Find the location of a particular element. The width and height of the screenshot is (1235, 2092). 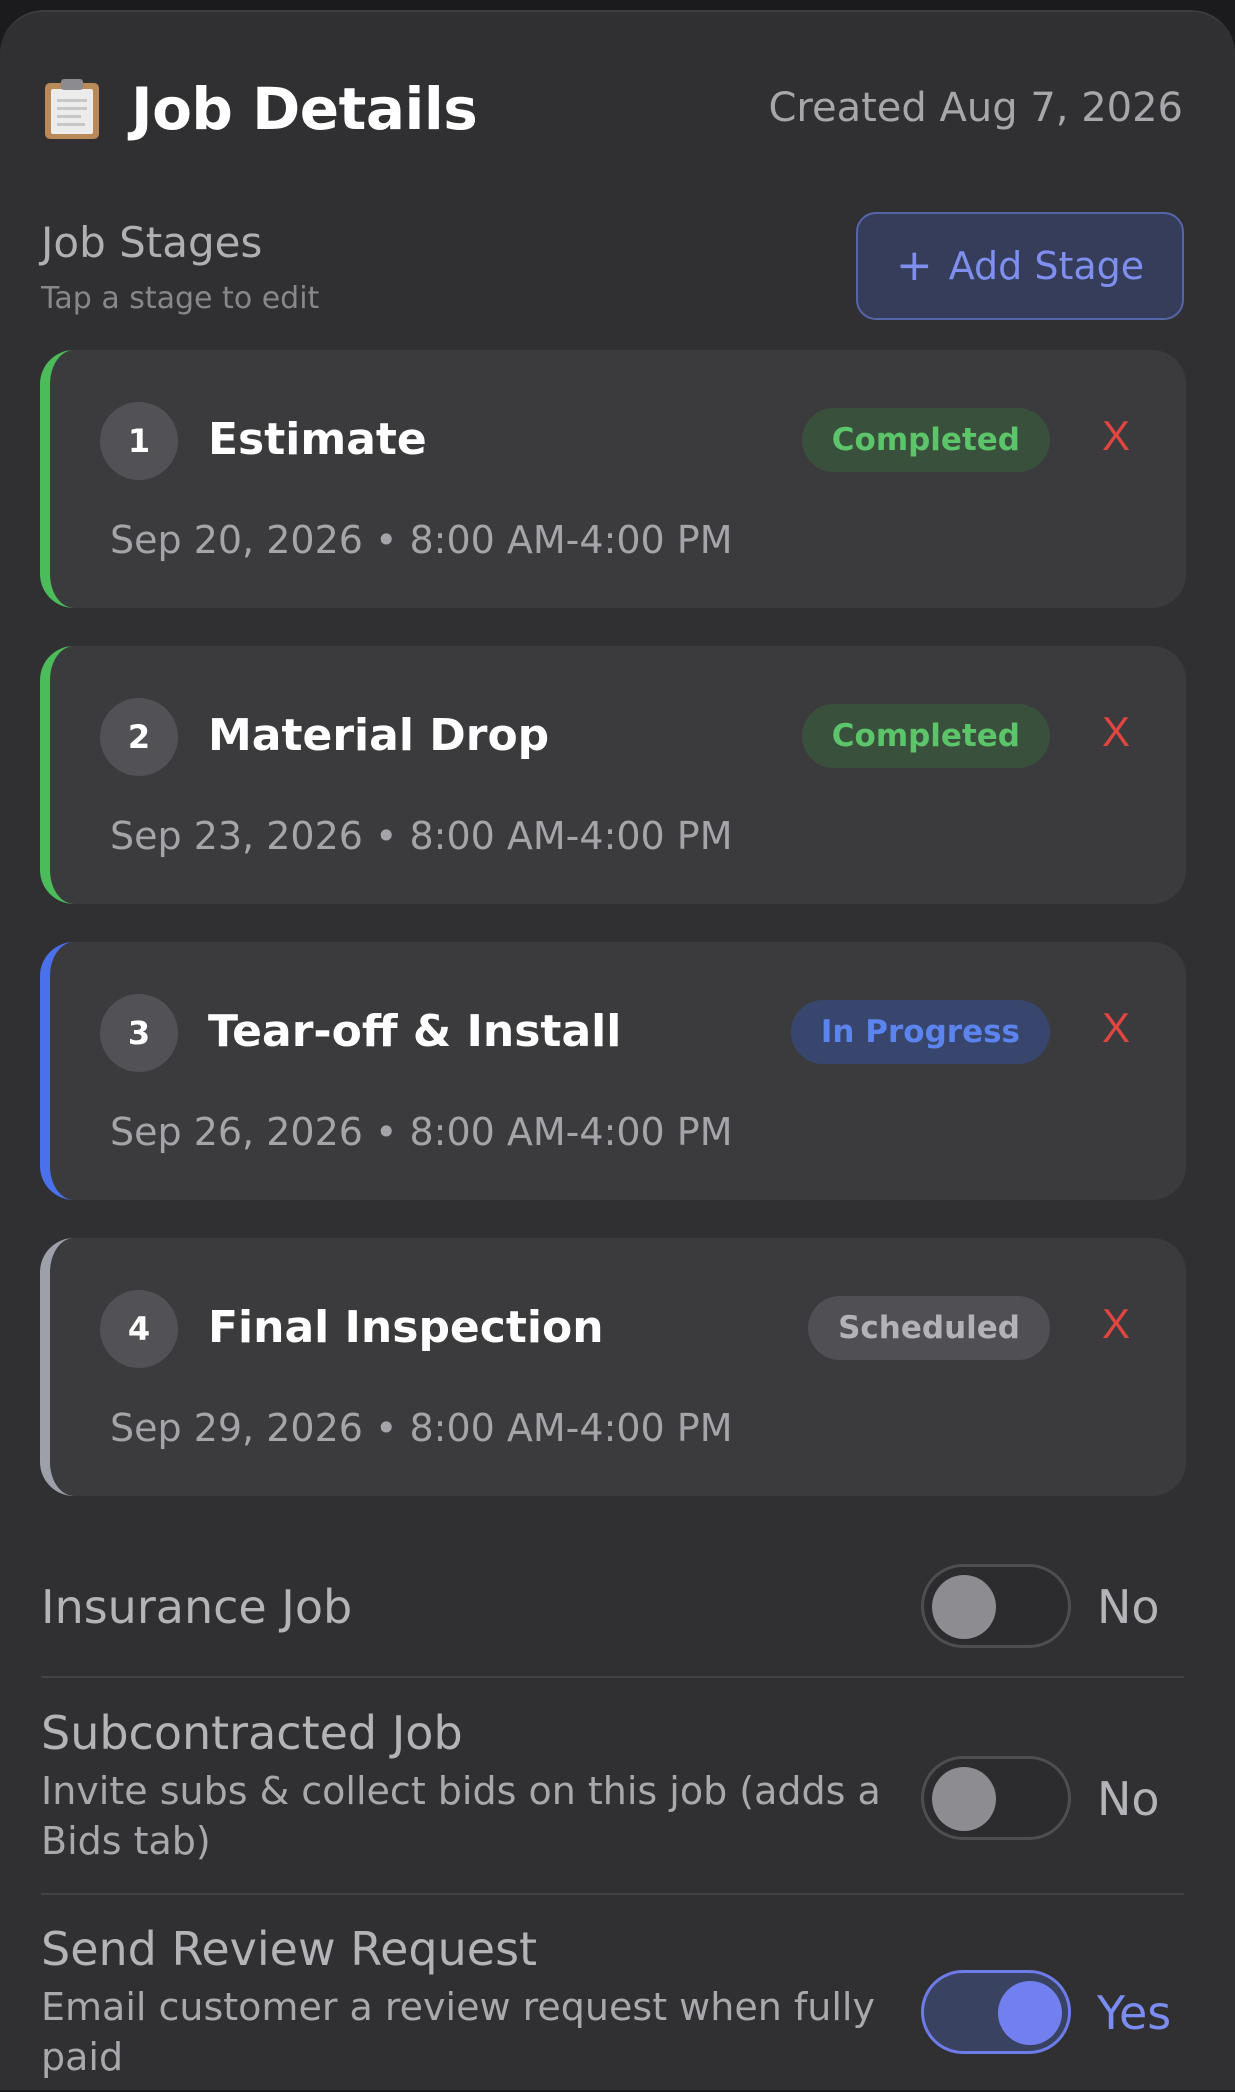

stage-name: Final Inspection is located at coordinates (406, 1327).